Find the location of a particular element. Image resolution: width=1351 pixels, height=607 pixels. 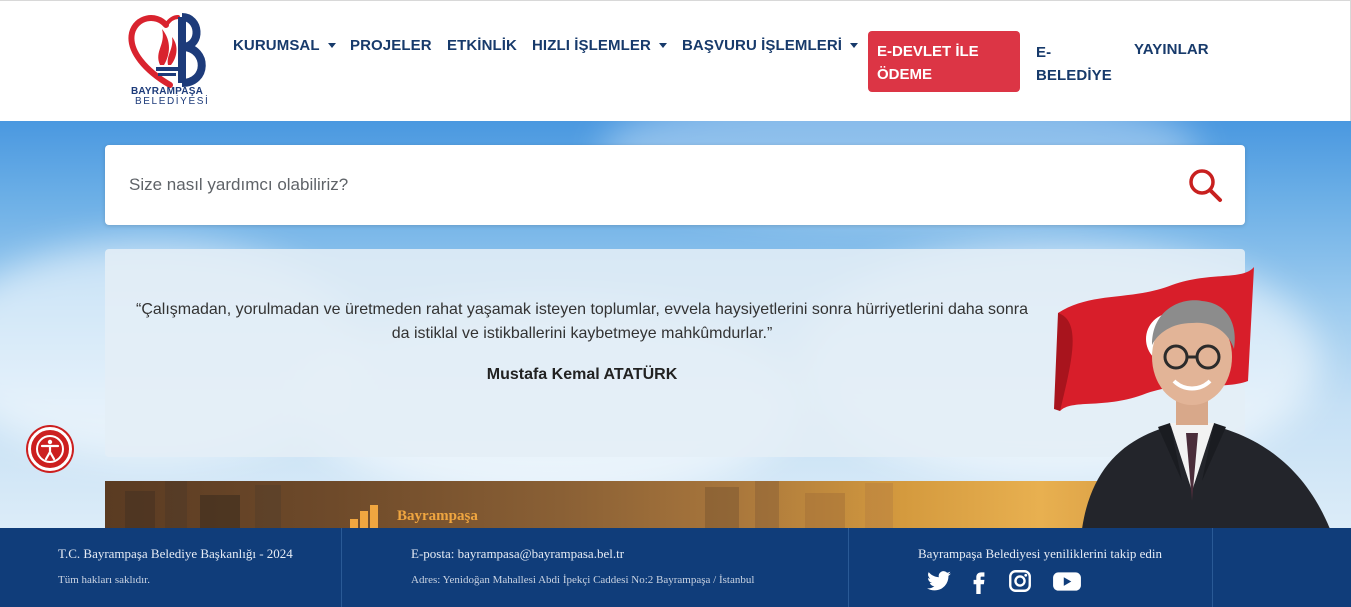

youtube-icon is located at coordinates (1067, 581).